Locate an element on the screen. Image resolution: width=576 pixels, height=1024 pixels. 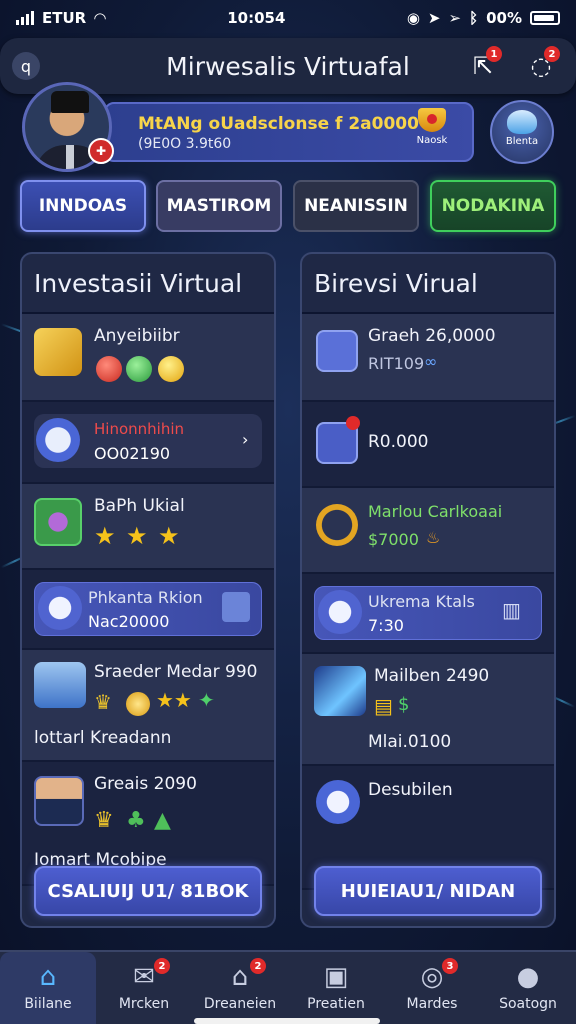
bluetooth-icon: ᛒ is located at coordinates (474, 18).